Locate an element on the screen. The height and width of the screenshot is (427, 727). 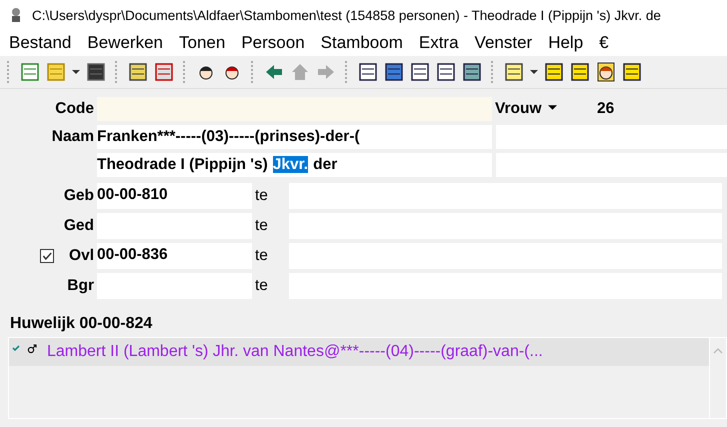
window-title: C:\Users\dyspr\Documents\Aldfaer\Stambomen\test (154858 personen) - Theodrade I (Pippijn 's) Jkvr. de is located at coordinates (346, 15).